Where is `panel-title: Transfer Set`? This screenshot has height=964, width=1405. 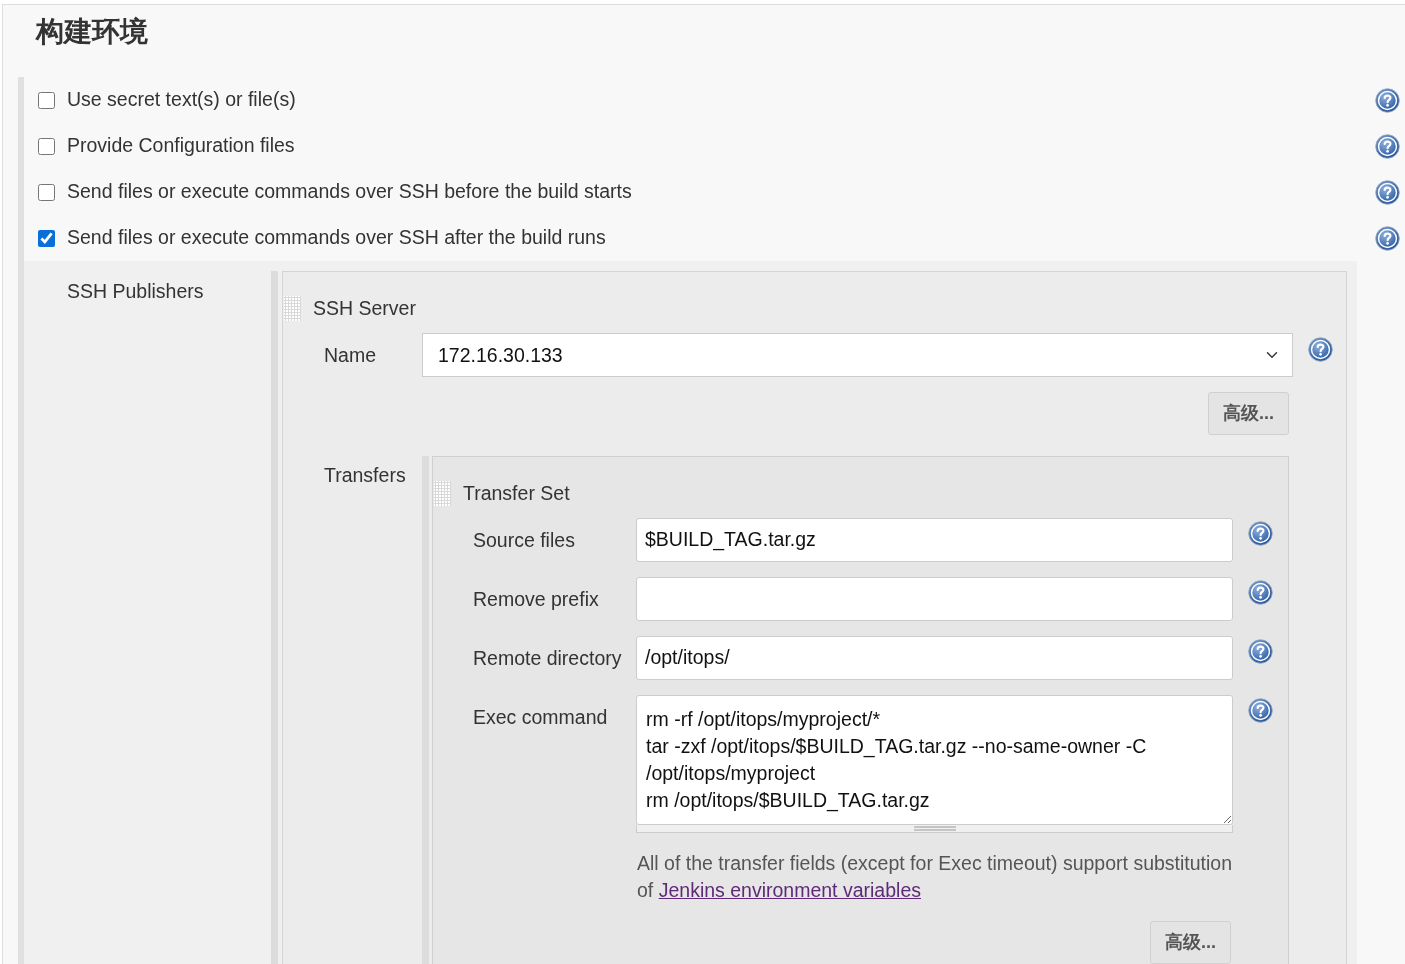 panel-title: Transfer Set is located at coordinates (516, 494).